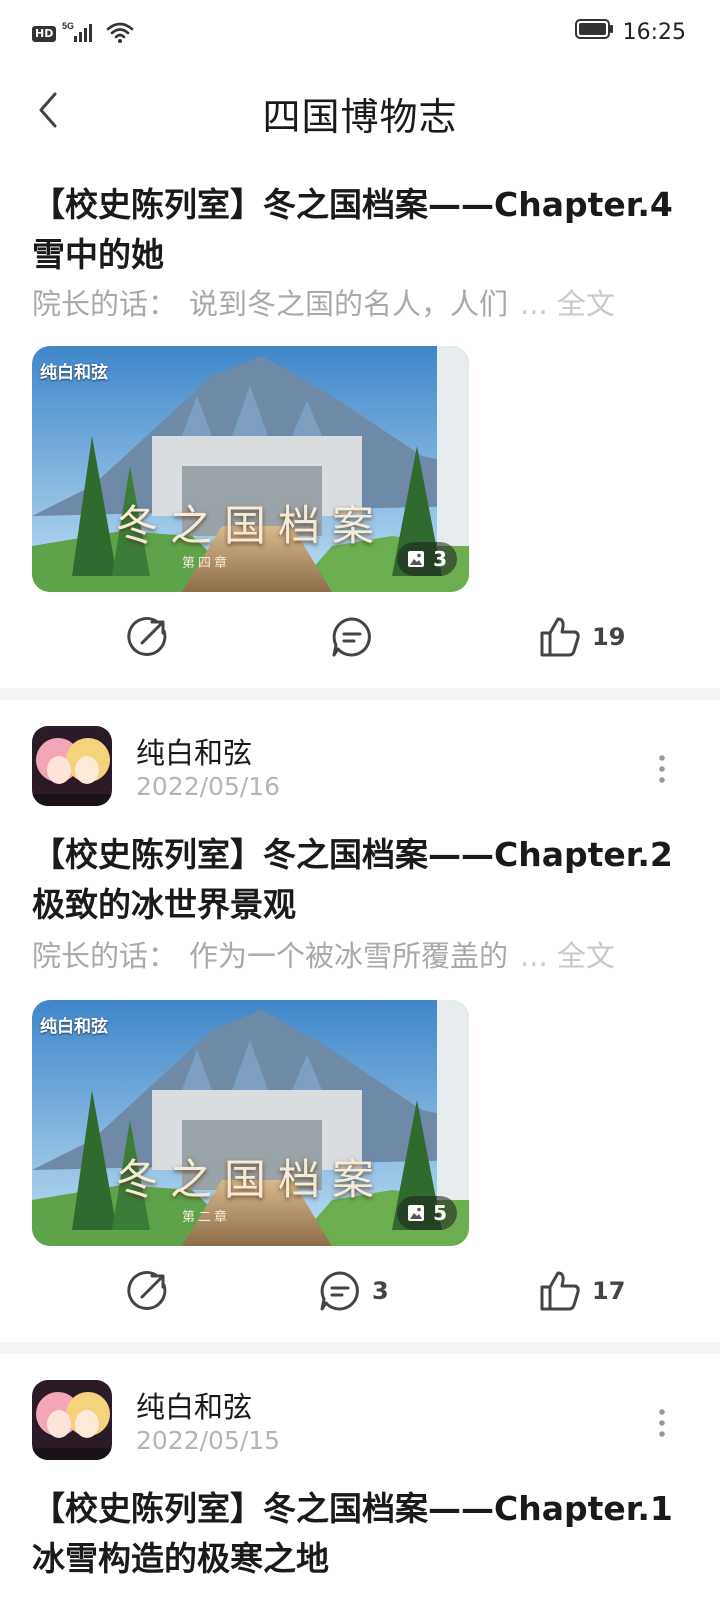 The image size is (720, 1600). What do you see at coordinates (364, 880) in the screenshot?
I see `post-title: 【校史陈列室】冬之国档案——Chapter.2极致的冰世界景观` at bounding box center [364, 880].